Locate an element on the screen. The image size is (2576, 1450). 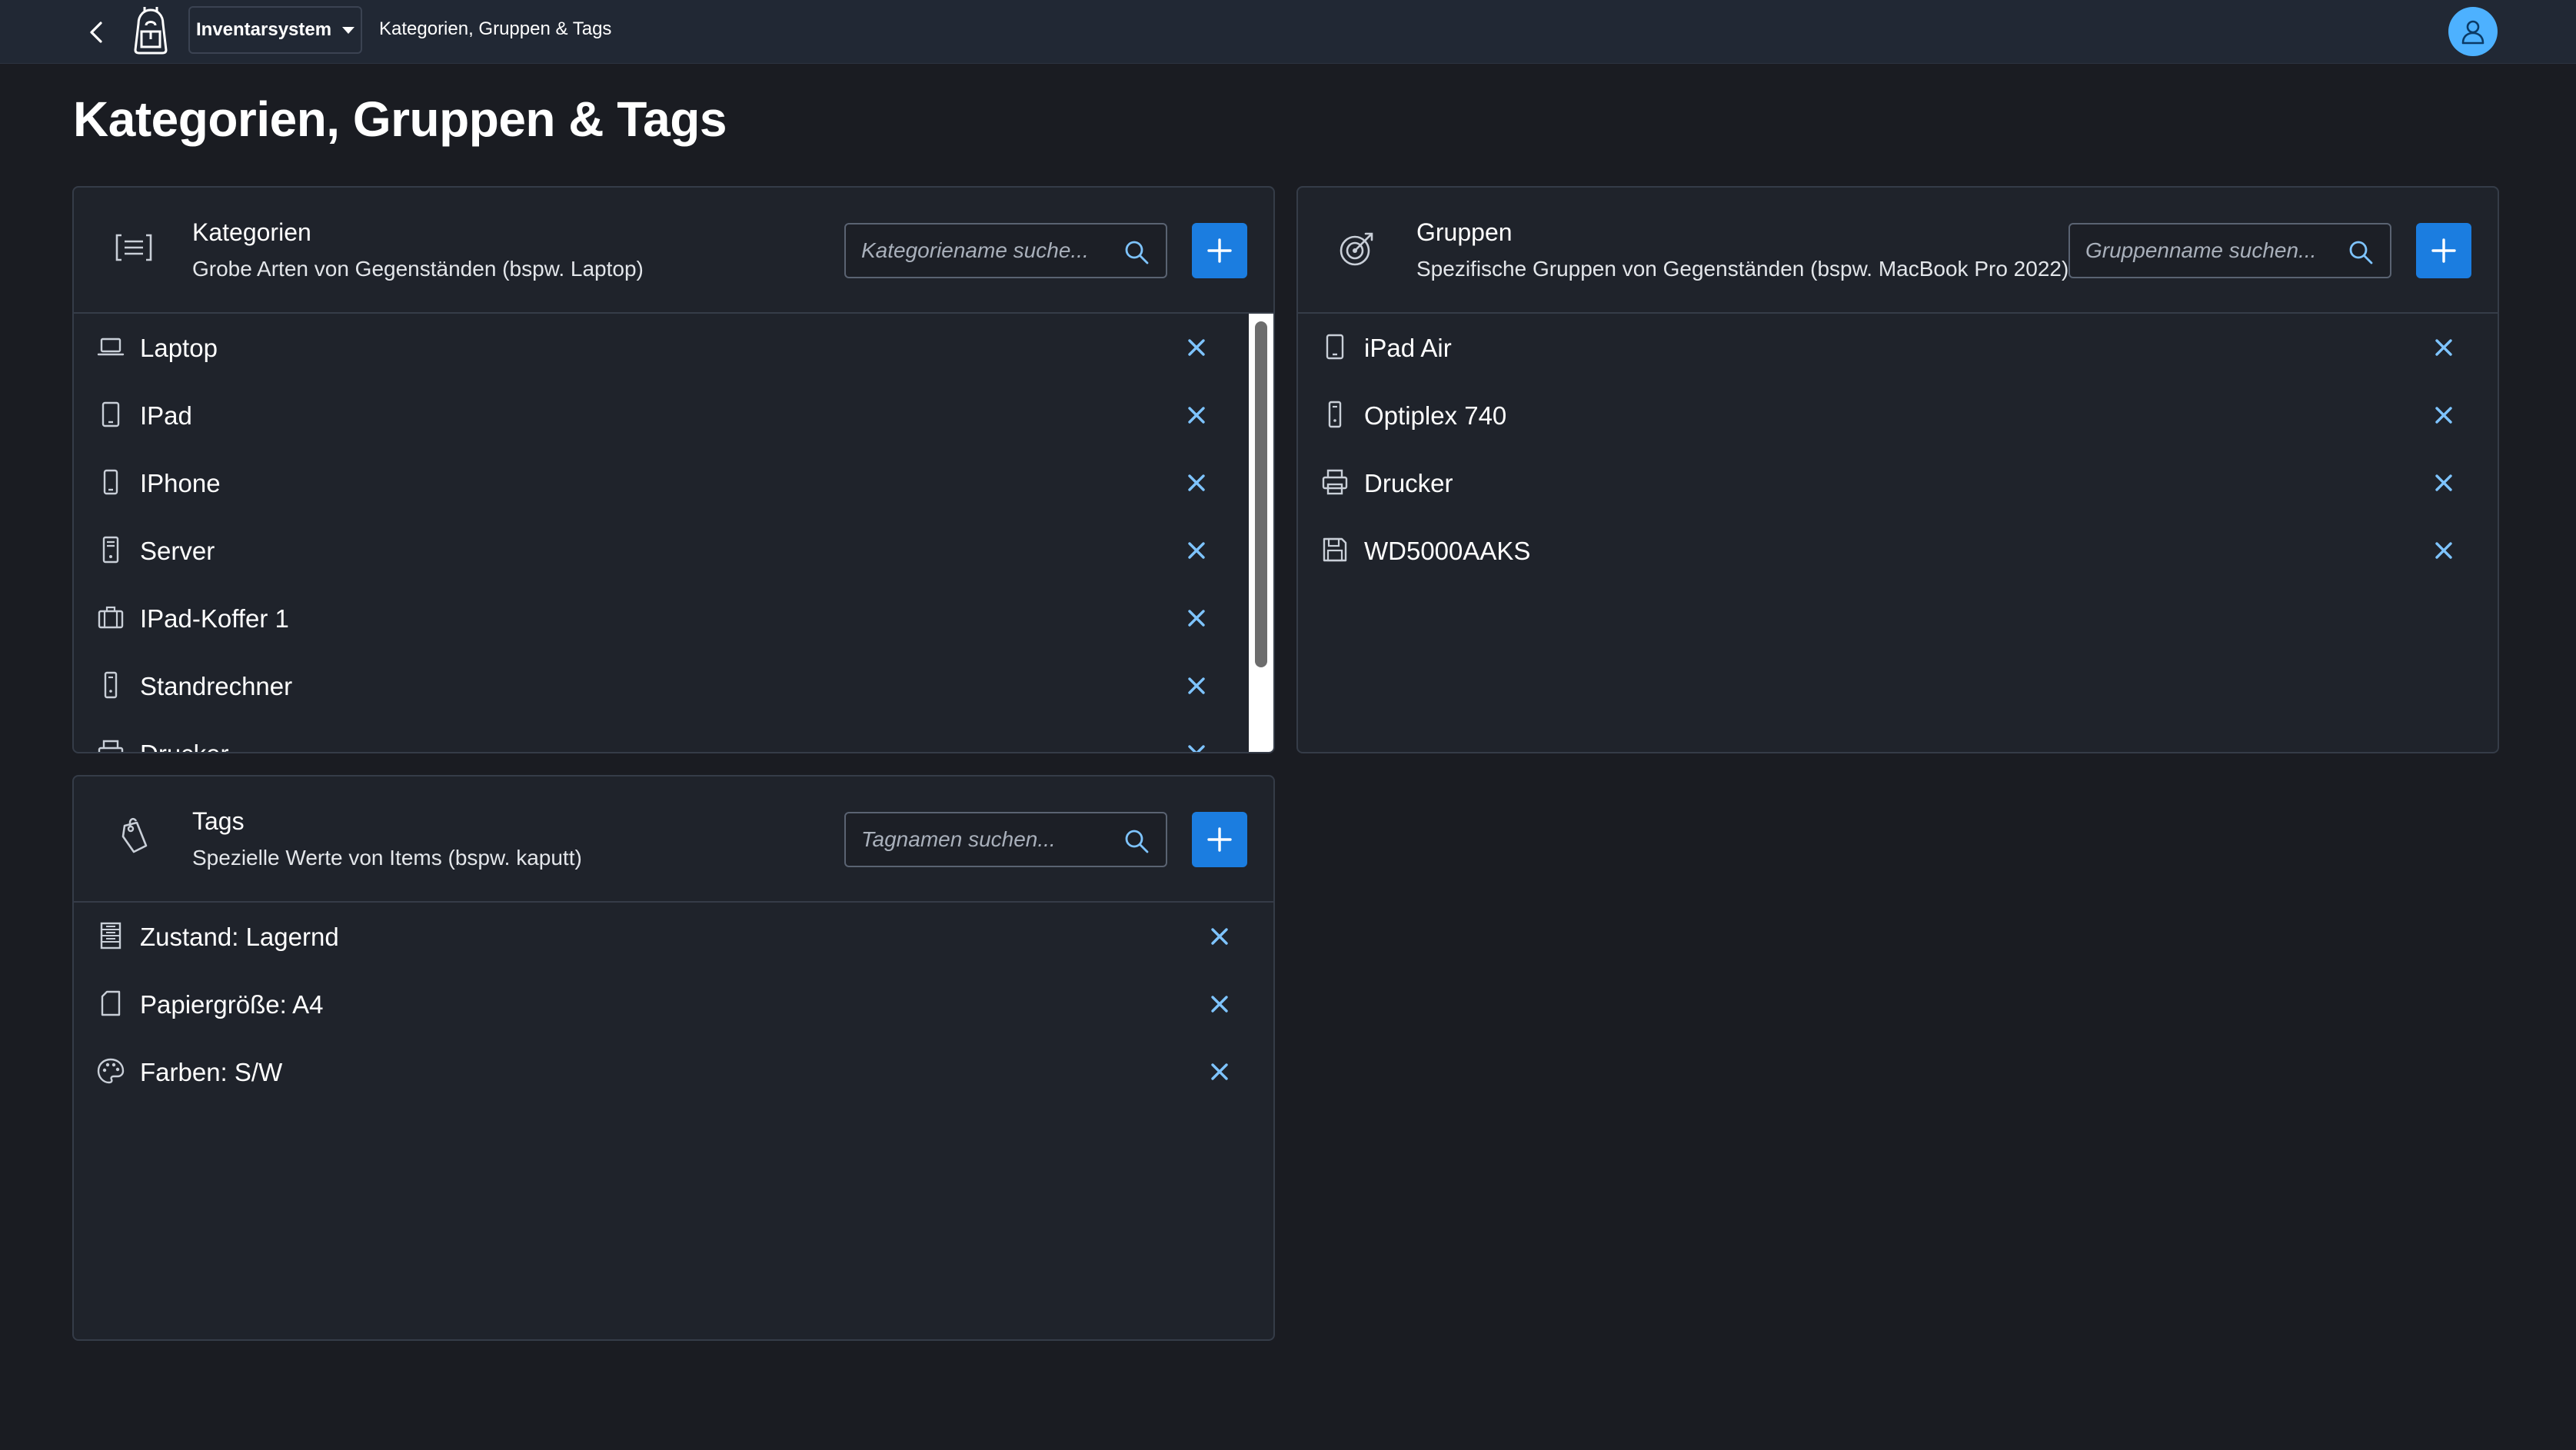
add-kategorie-button is located at coordinates (1219, 251).